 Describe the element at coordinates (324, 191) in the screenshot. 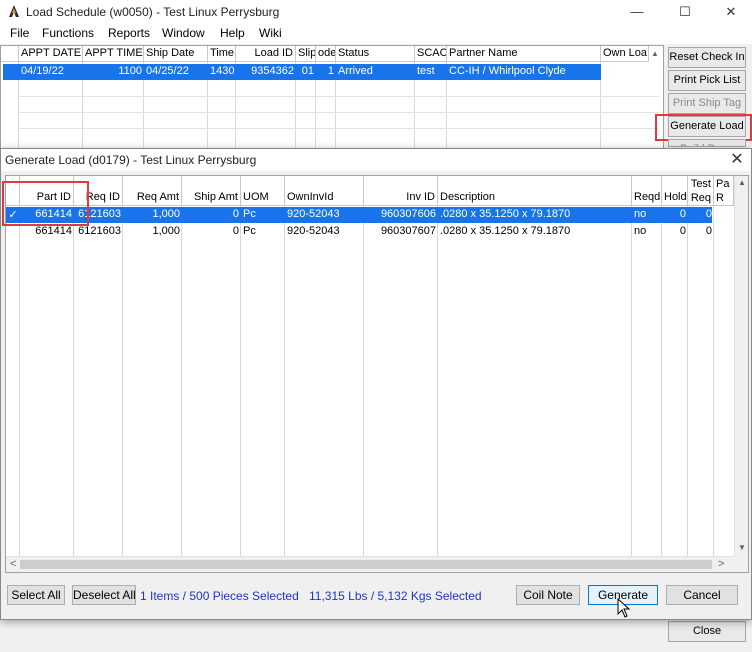

I see `column-header-own-inv-id: OwnInvId` at that location.